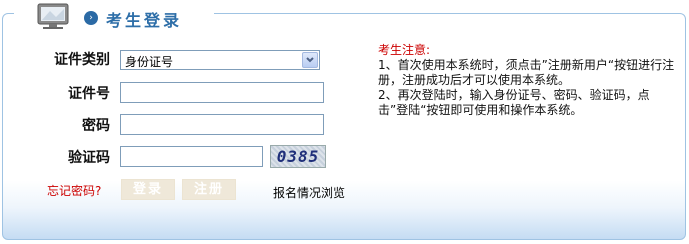 The image size is (689, 244). I want to click on id-type-select: 身份证号, so click(220, 60).